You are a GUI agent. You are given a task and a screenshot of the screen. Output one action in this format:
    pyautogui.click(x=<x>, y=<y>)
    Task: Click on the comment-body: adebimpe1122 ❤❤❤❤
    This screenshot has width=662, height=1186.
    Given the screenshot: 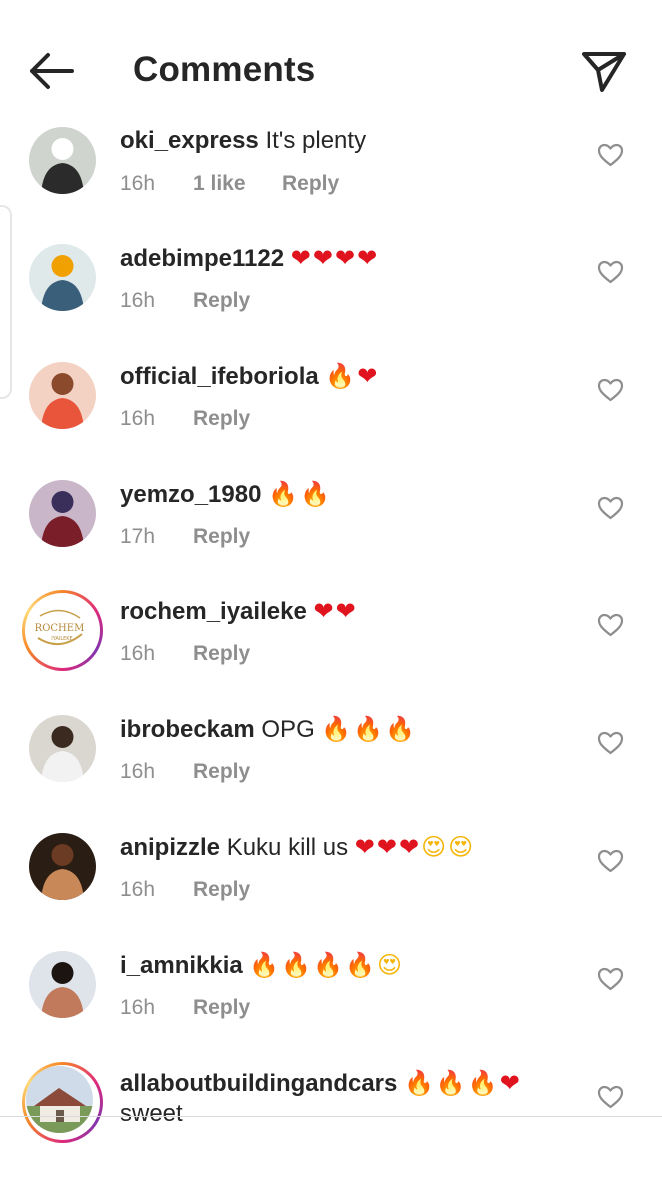 What is the action you would take?
    pyautogui.click(x=340, y=258)
    